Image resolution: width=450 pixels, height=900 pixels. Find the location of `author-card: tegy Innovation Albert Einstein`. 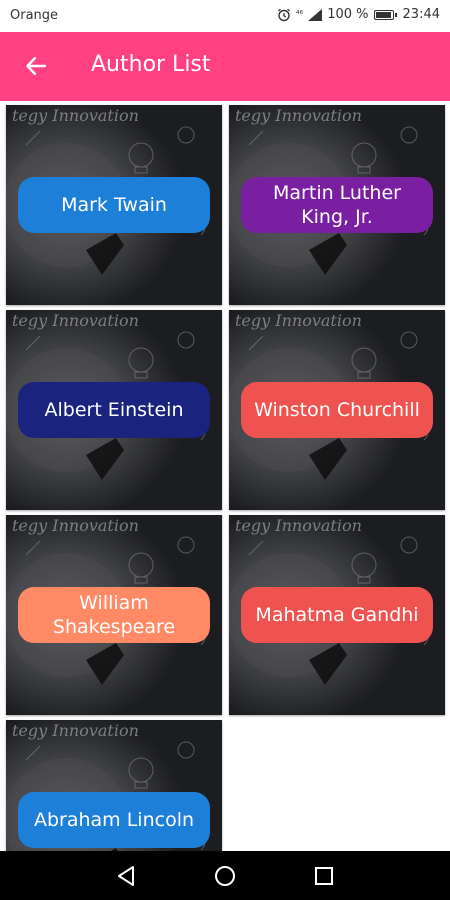

author-card: tegy Innovation Albert Einstein is located at coordinates (114, 410).